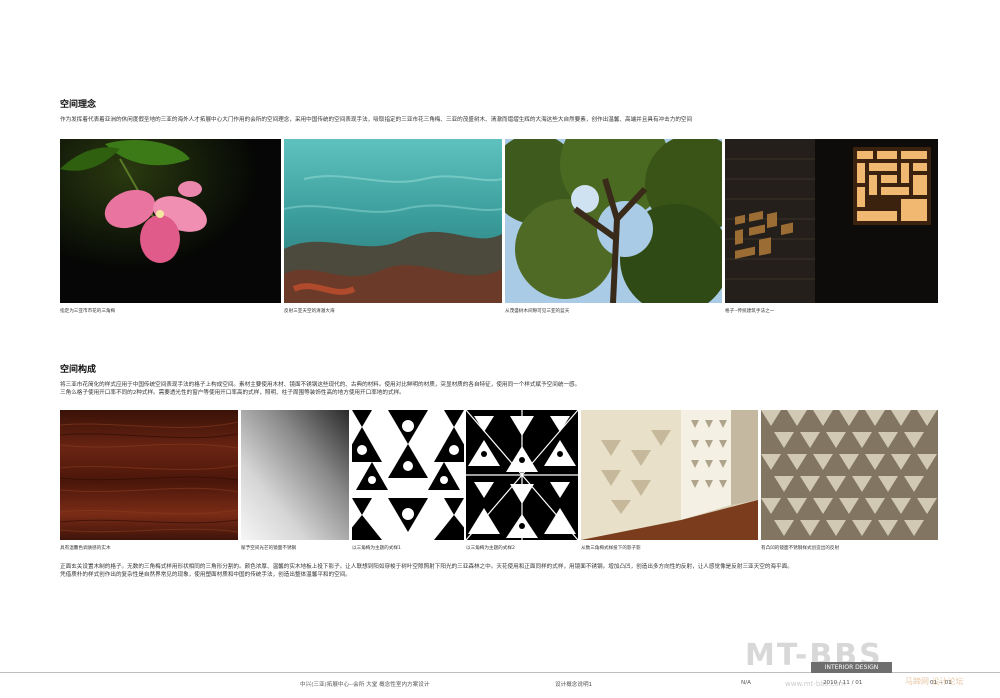 This screenshot has width=1000, height=698. Describe the element at coordinates (746, 683) in the screenshot. I see `footer-scale: N/A` at that location.